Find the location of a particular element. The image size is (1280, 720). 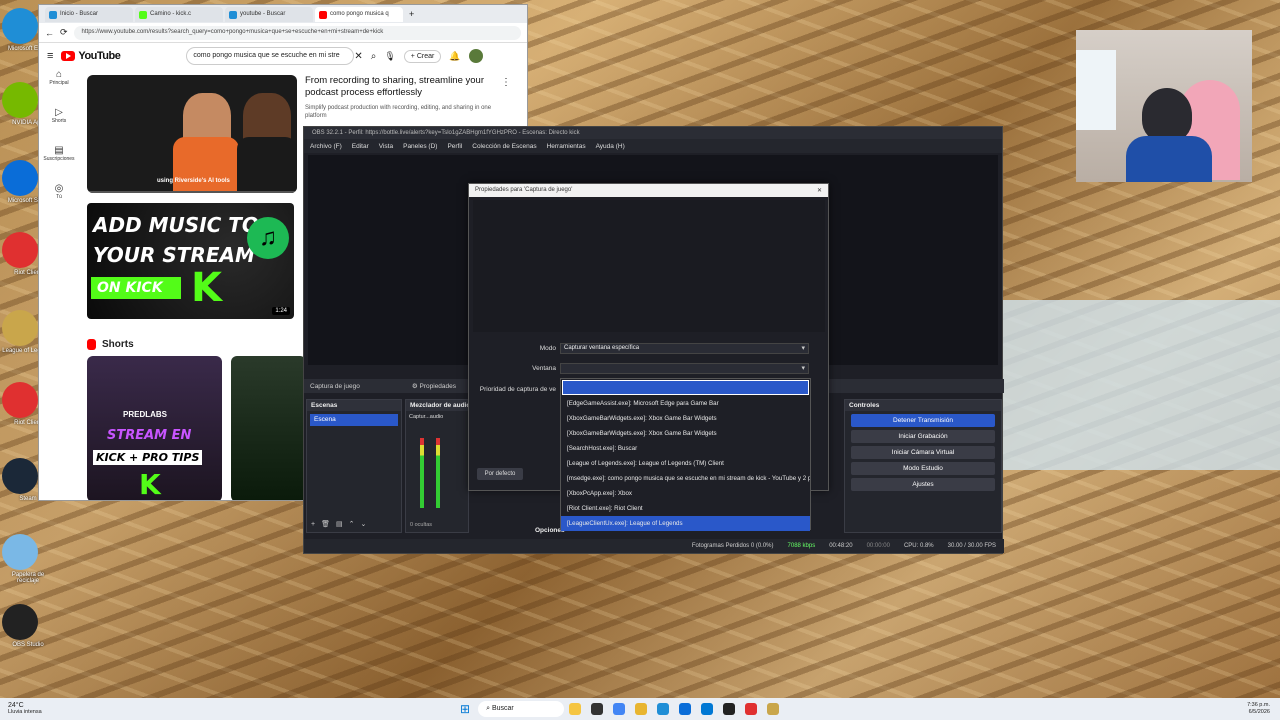

menu-icon: ≡ is located at coordinates (50, 56).